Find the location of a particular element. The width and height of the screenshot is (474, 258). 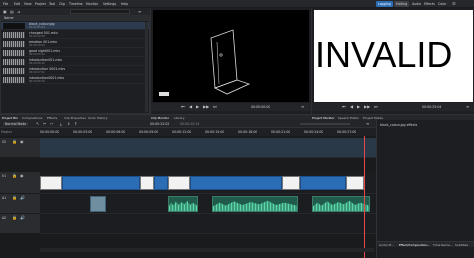

project-monitor-controls: ⏮ ◀ ▶ ▶▶ ⏭ 00:00:25:04 ≡ is located at coordinates (393, 107).